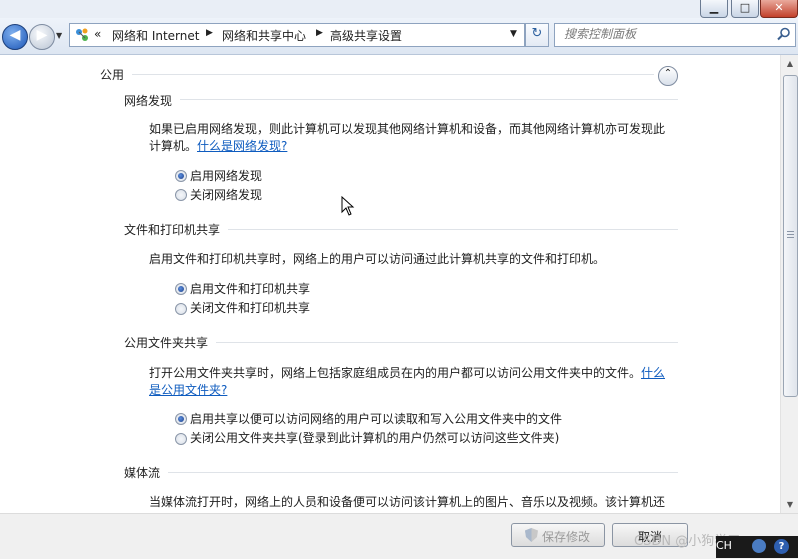  I want to click on scroll-down-button: ▼, so click(789, 504).